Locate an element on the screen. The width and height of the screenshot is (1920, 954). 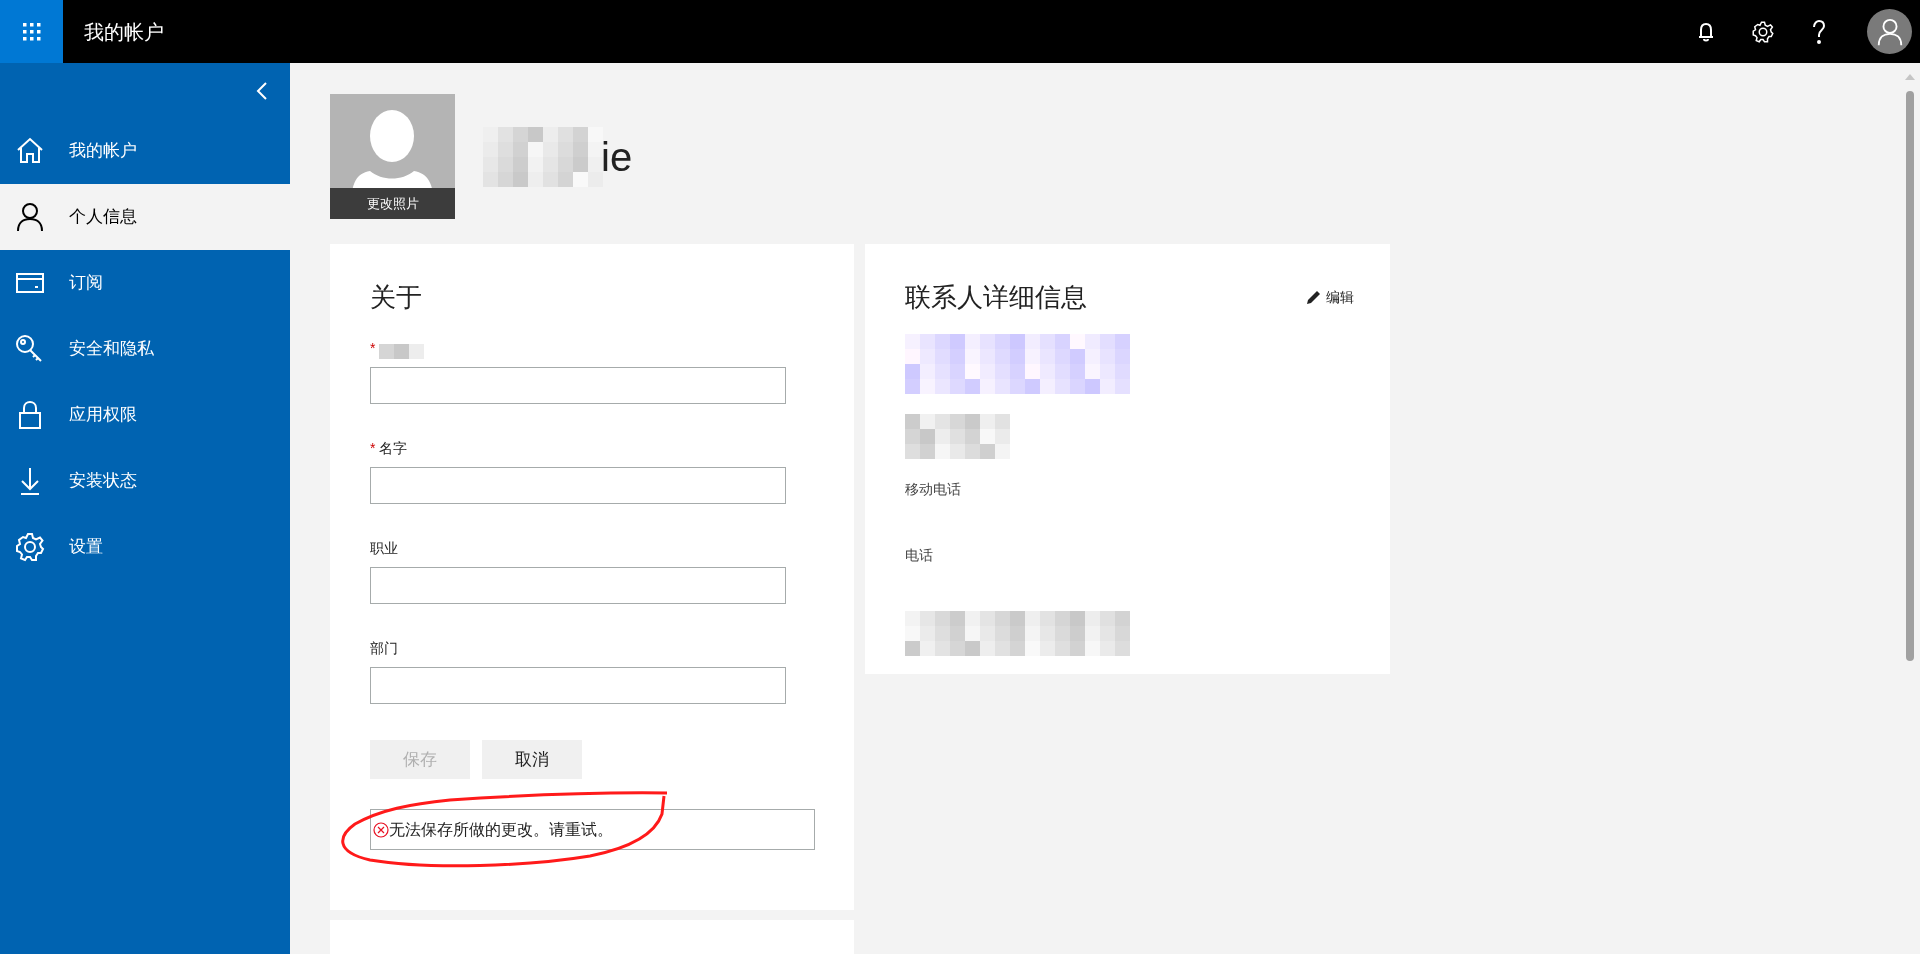
form-button: 取消 is located at coordinates (532, 759).